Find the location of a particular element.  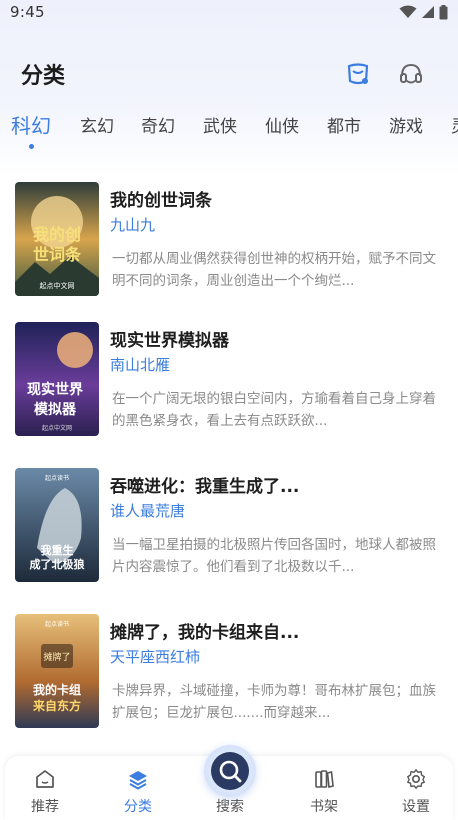

bag-icon is located at coordinates (358, 74).